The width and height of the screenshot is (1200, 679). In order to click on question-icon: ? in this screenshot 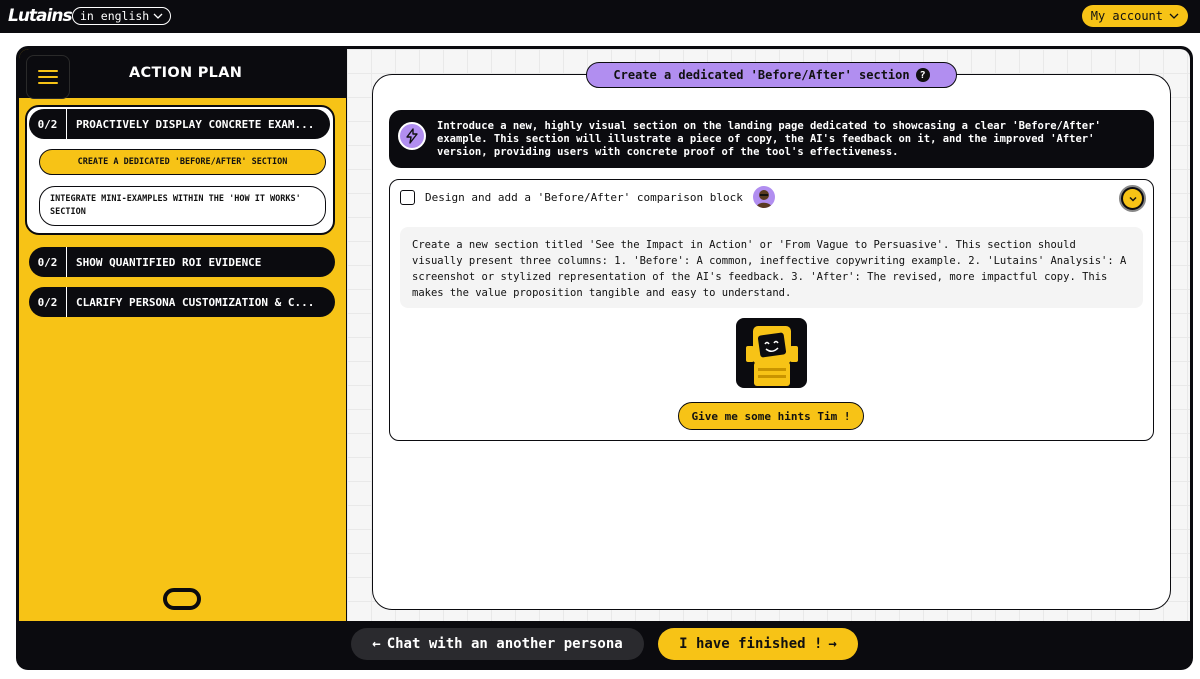, I will do `click(922, 75)`.